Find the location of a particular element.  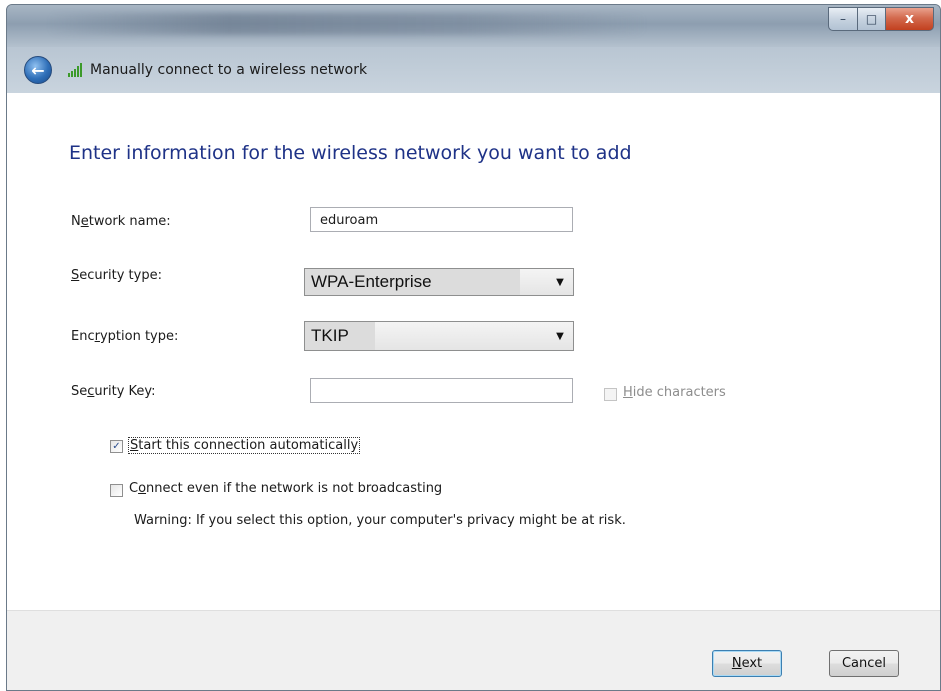

title-bar: – □ x is located at coordinates (473, 26).